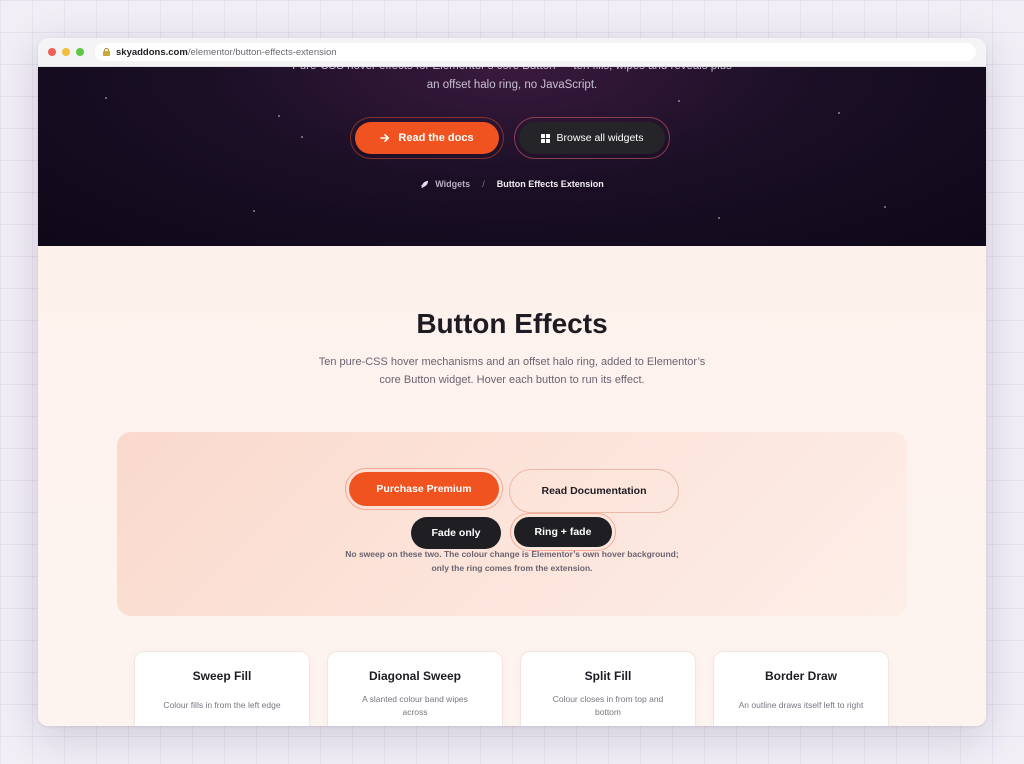  Describe the element at coordinates (425, 184) in the screenshot. I see `rocket-icon` at that location.